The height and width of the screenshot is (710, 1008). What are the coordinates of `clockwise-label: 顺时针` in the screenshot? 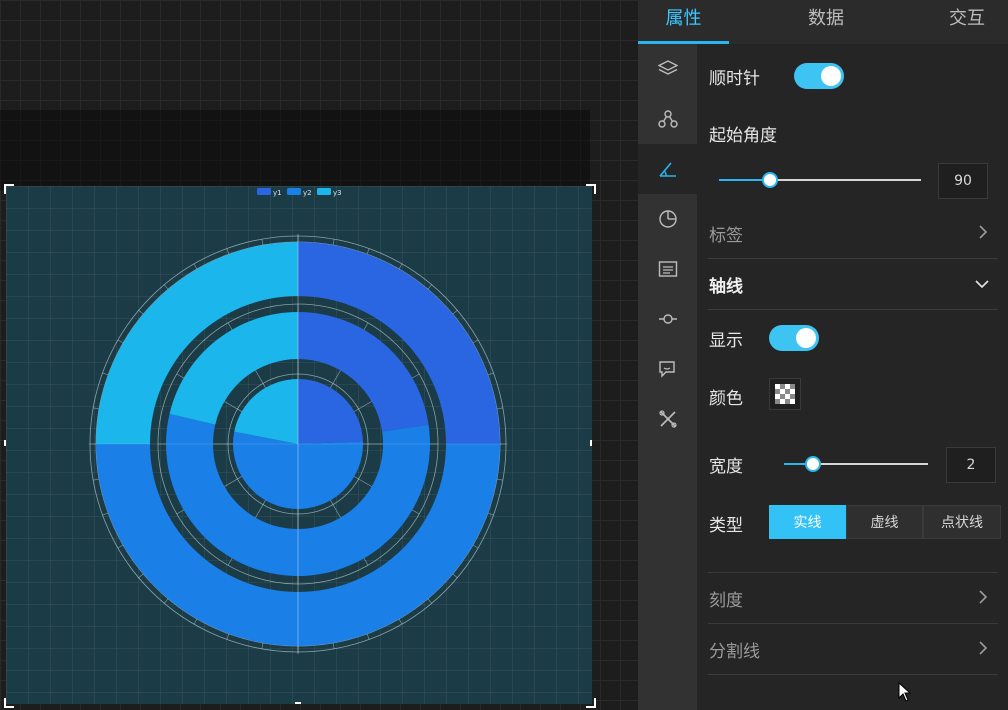 It's located at (734, 79).